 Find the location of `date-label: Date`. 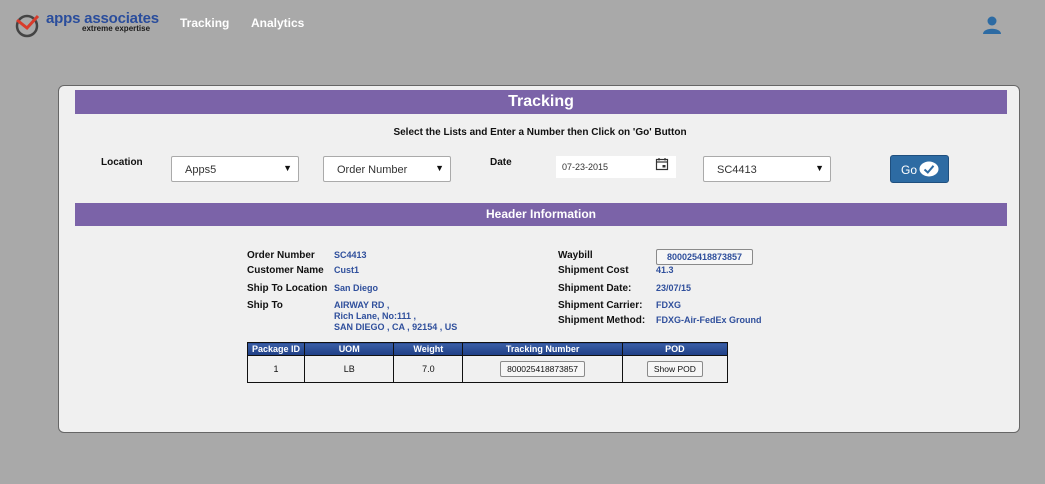

date-label: Date is located at coordinates (501, 162).